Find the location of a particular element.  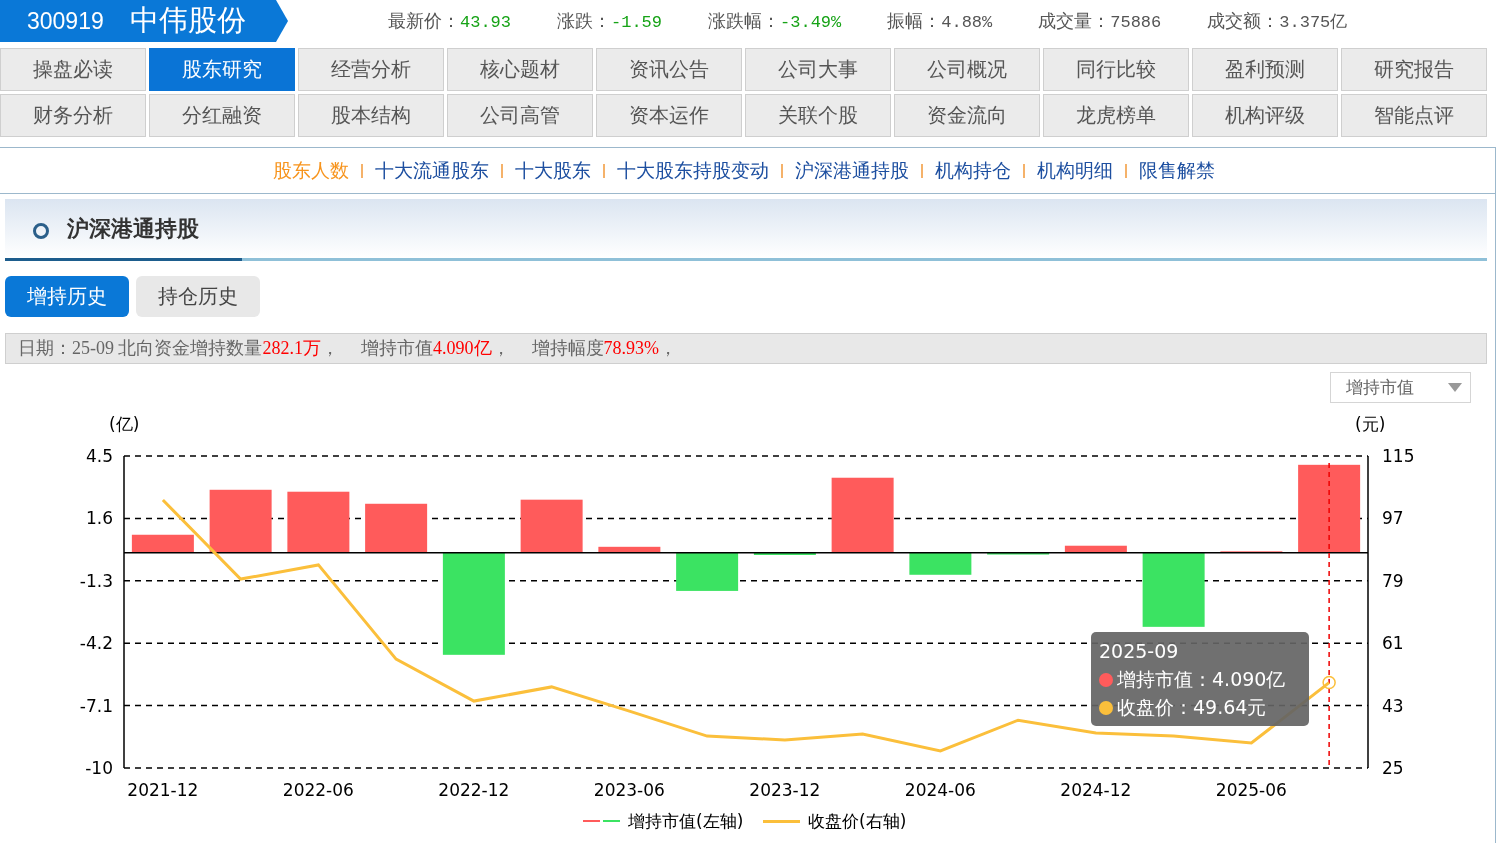

section-title: 沪深港通持股 is located at coordinates (133, 228).